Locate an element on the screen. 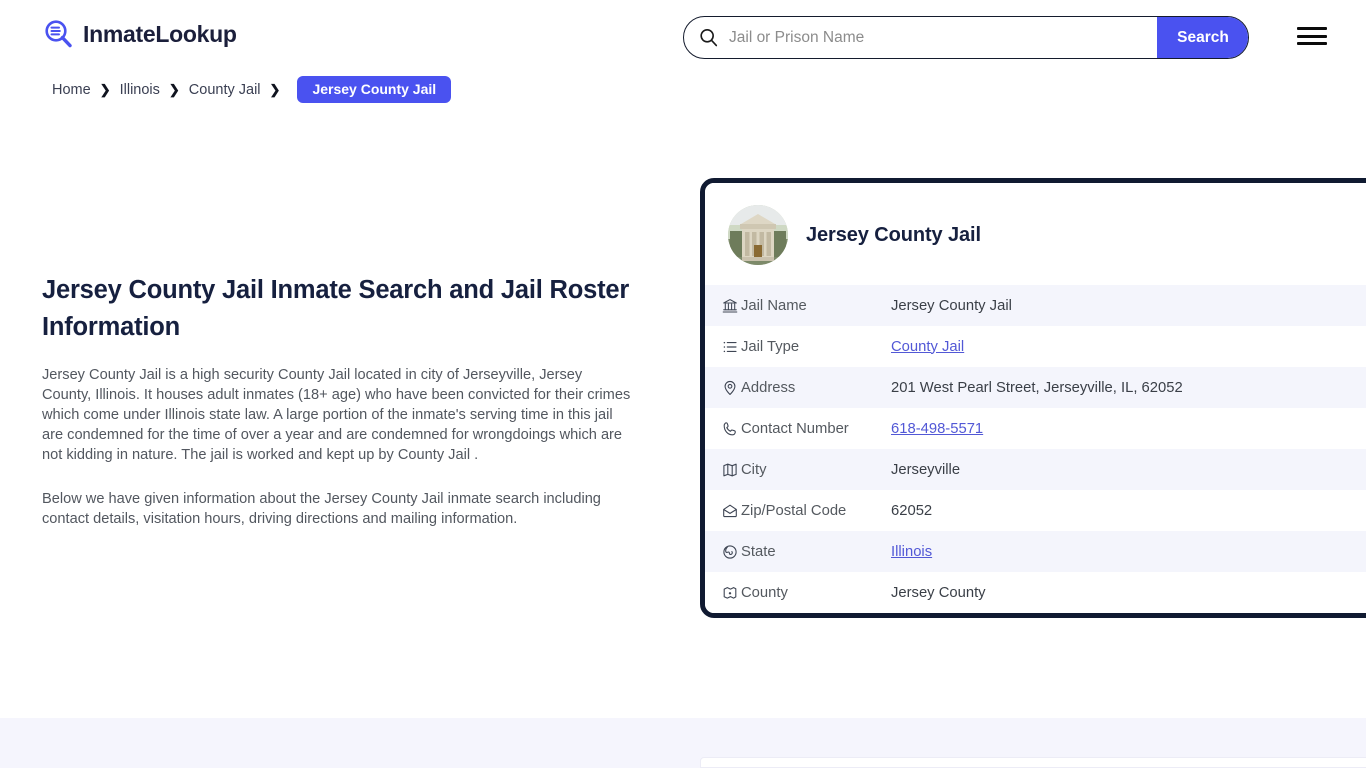 The image size is (1366, 768). row-value: Illinois is located at coordinates (1128, 551).